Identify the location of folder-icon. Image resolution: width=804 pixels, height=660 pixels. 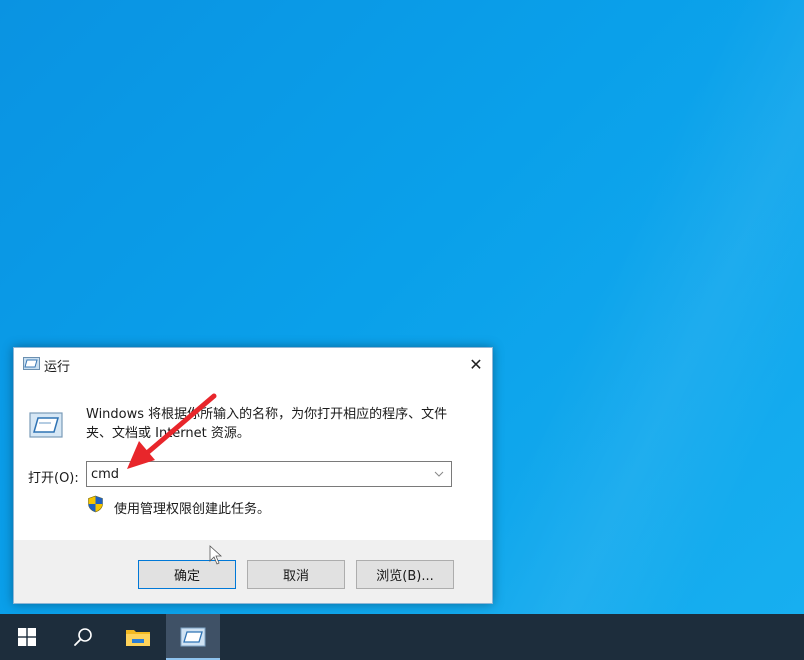
(138, 638).